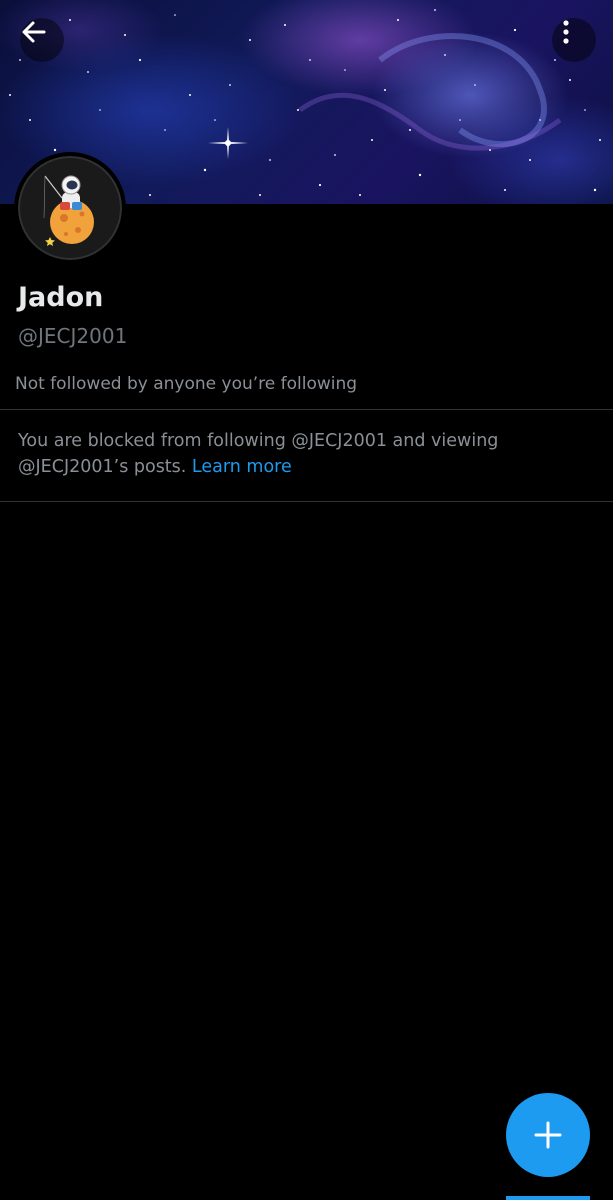 The height and width of the screenshot is (1200, 613). Describe the element at coordinates (242, 467) in the screenshot. I see `learn-more-link: Learn more` at that location.